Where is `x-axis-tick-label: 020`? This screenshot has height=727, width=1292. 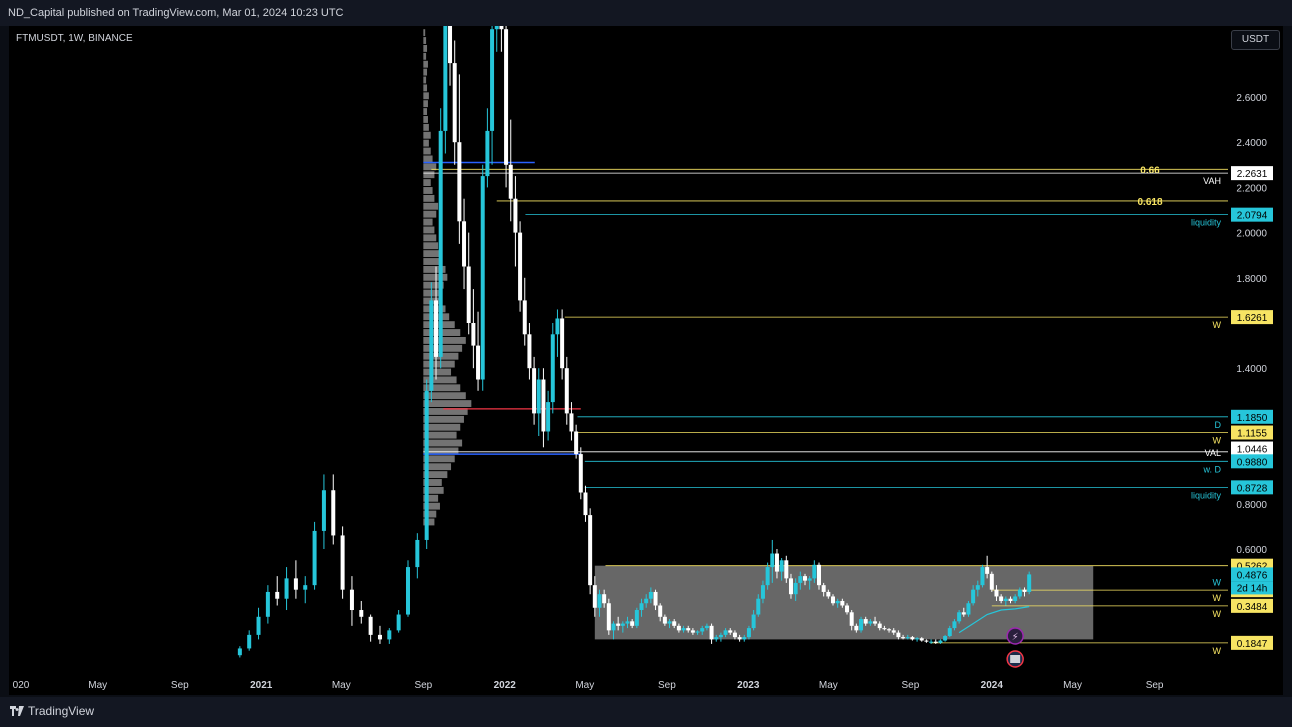 x-axis-tick-label: 020 is located at coordinates (21, 685).